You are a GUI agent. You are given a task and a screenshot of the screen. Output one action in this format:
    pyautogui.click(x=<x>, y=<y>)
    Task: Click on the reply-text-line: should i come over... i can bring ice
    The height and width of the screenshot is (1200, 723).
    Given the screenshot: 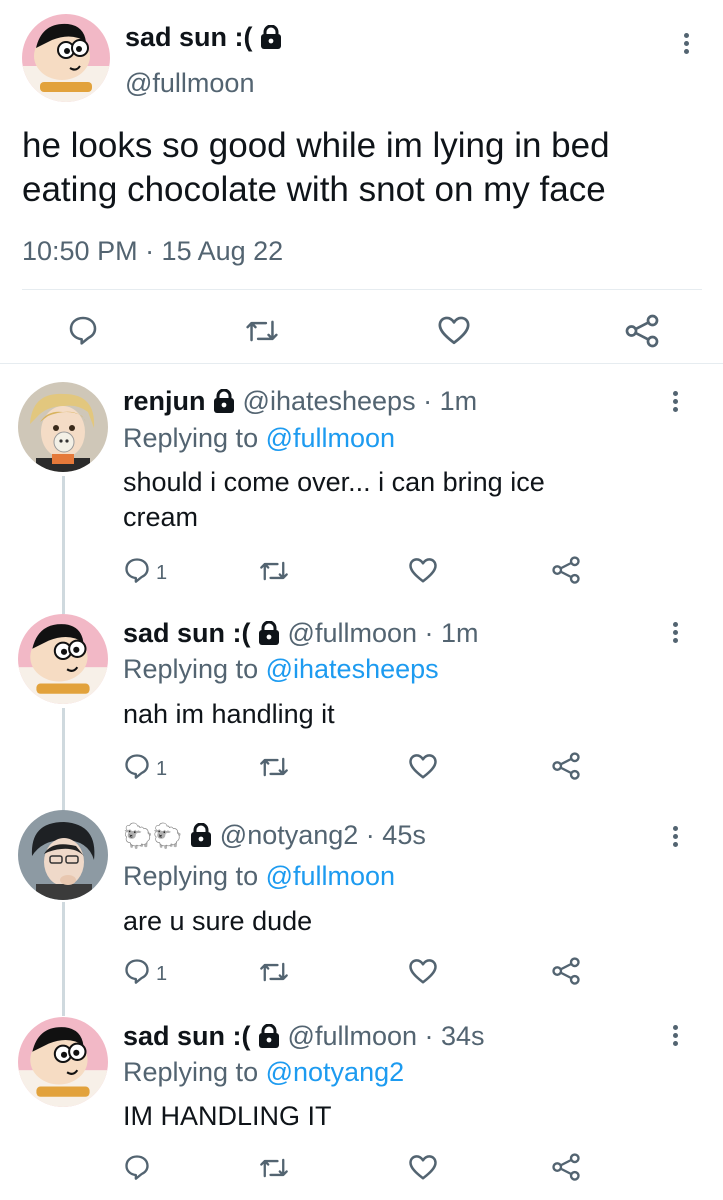 What is the action you would take?
    pyautogui.click(x=334, y=482)
    